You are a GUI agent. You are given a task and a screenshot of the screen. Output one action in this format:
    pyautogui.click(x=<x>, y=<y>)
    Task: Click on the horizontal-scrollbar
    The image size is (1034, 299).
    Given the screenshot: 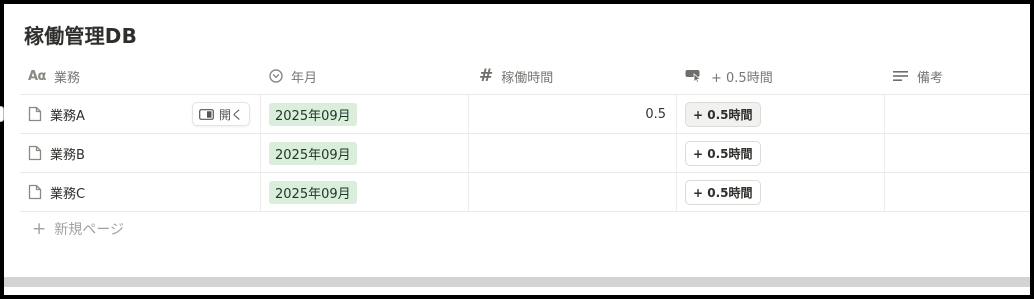 What is the action you would take?
    pyautogui.click(x=517, y=282)
    